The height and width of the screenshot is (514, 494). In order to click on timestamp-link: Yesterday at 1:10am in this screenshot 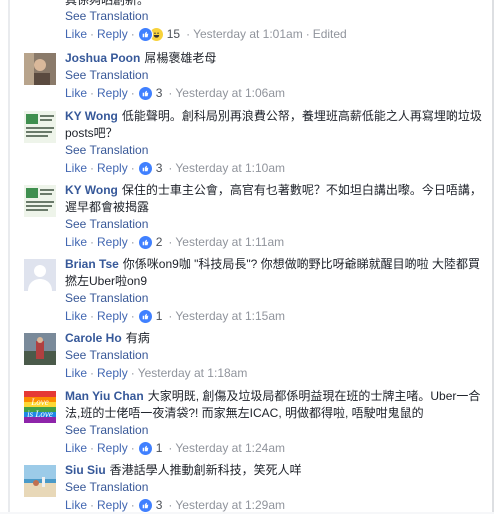, I will do `click(230, 168)`.